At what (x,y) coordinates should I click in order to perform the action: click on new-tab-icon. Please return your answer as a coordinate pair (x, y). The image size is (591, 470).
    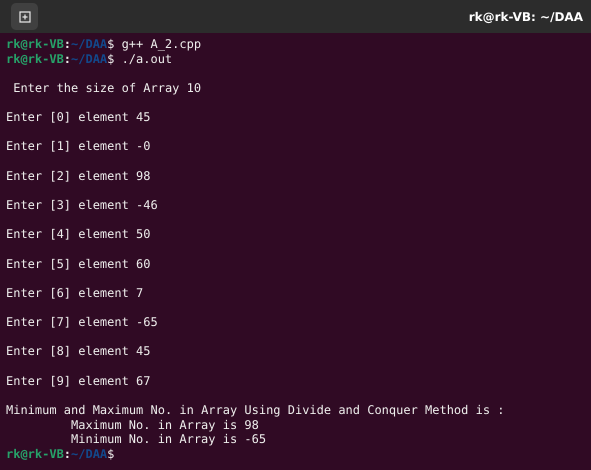
    Looking at the image, I should click on (24, 16).